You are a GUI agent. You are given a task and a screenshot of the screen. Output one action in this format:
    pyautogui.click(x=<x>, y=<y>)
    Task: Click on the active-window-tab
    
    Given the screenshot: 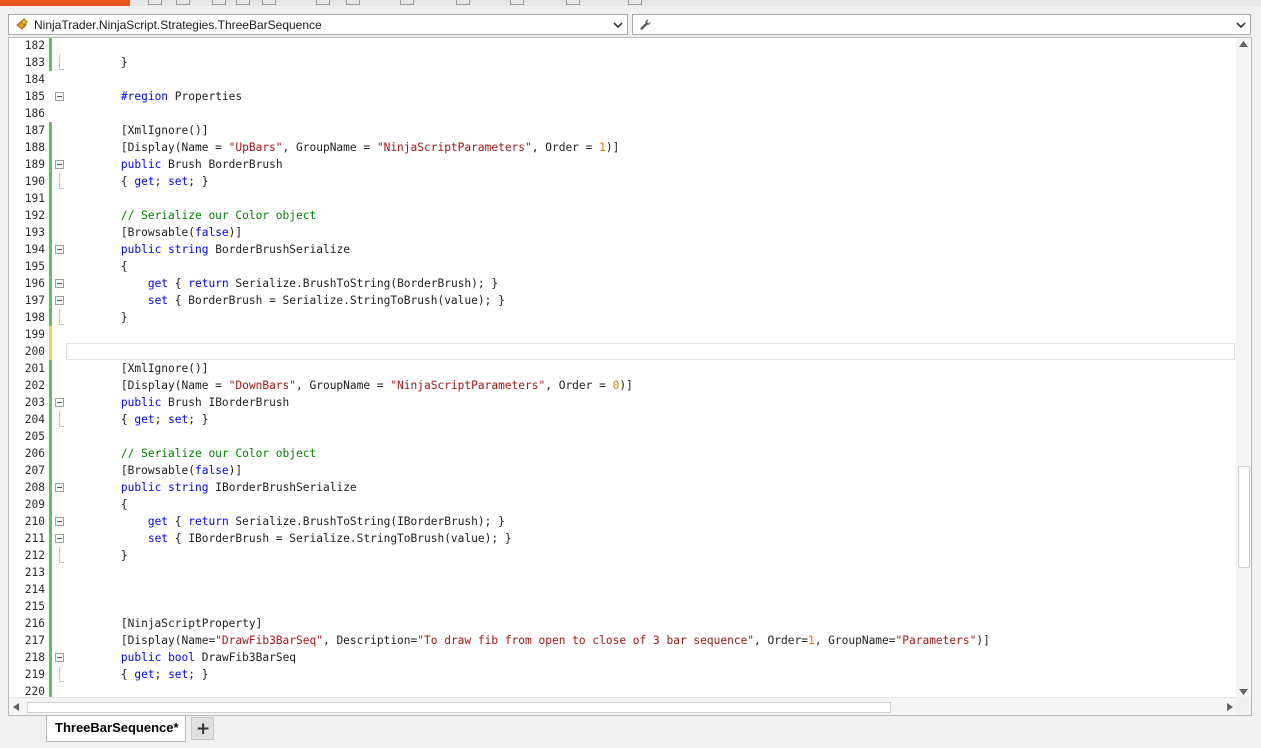 What is the action you would take?
    pyautogui.click(x=65, y=3)
    